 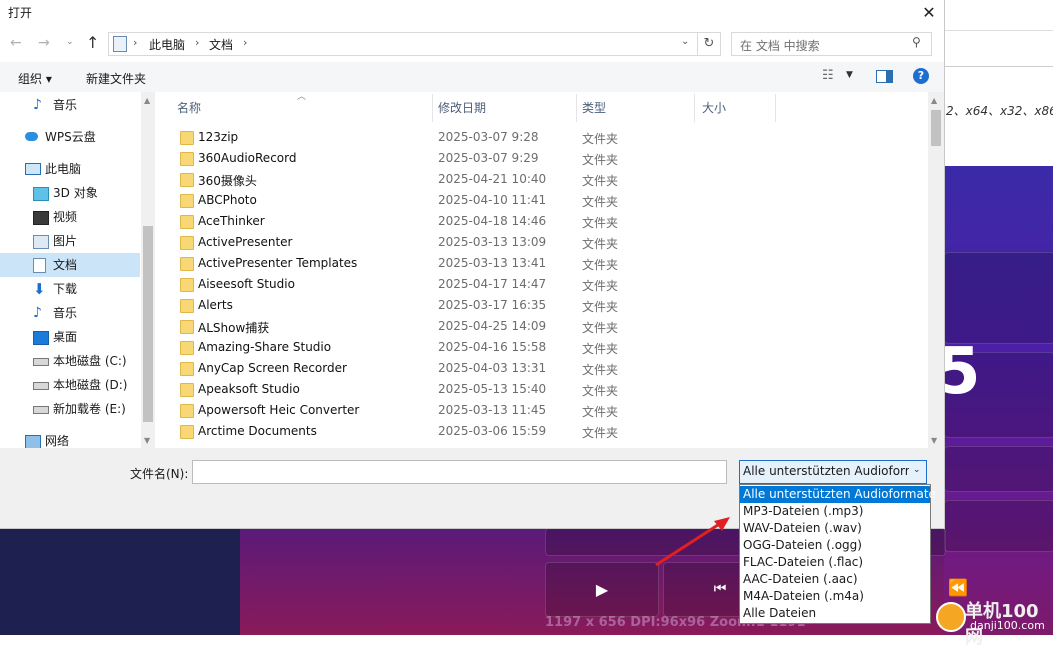 What do you see at coordinates (831, 44) in the screenshot?
I see `search-input: 在 文档 中搜索 ⚲` at bounding box center [831, 44].